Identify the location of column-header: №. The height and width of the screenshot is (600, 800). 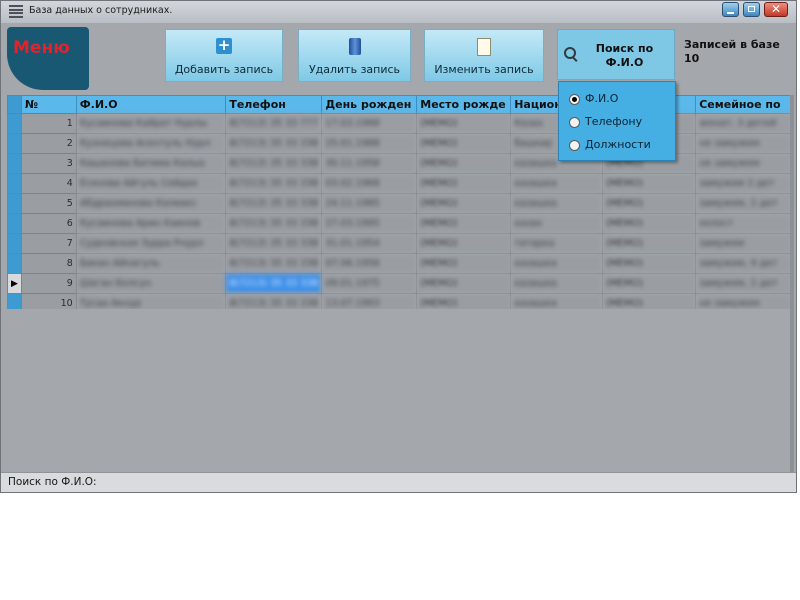
(48, 104).